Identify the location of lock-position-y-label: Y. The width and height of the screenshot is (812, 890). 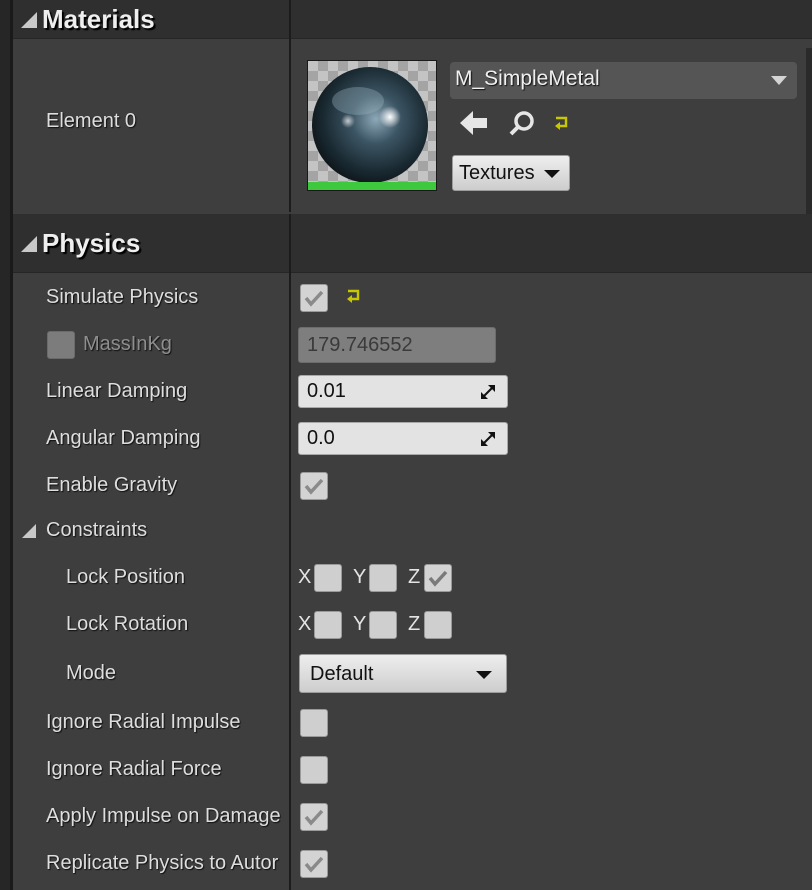
(360, 577).